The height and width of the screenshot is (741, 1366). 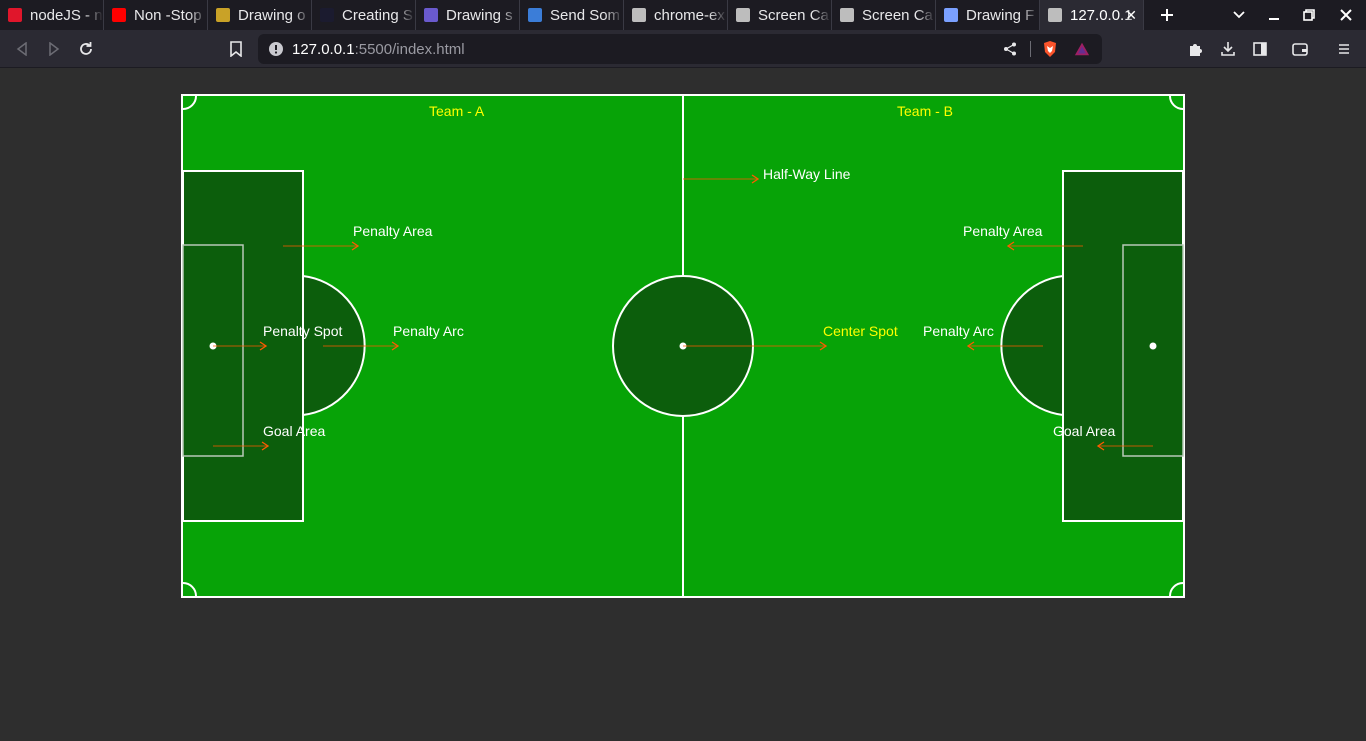 I want to click on browser-tab: Drawing o, so click(x=260, y=15).